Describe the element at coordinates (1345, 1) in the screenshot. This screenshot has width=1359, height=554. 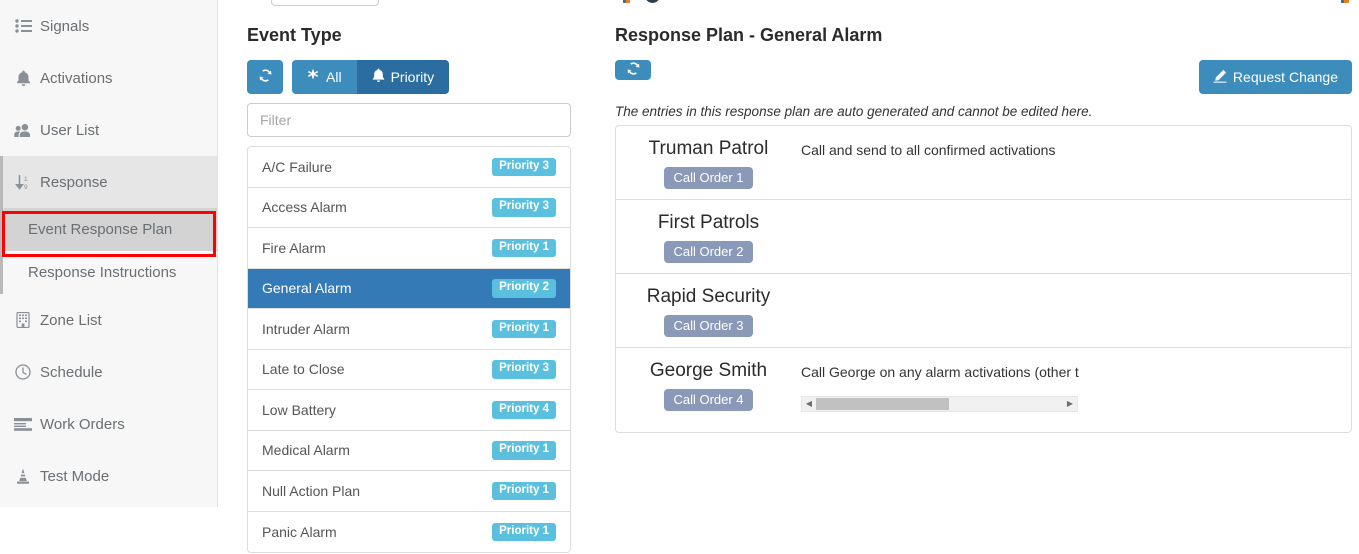
I see `partial-marker-above-right` at that location.